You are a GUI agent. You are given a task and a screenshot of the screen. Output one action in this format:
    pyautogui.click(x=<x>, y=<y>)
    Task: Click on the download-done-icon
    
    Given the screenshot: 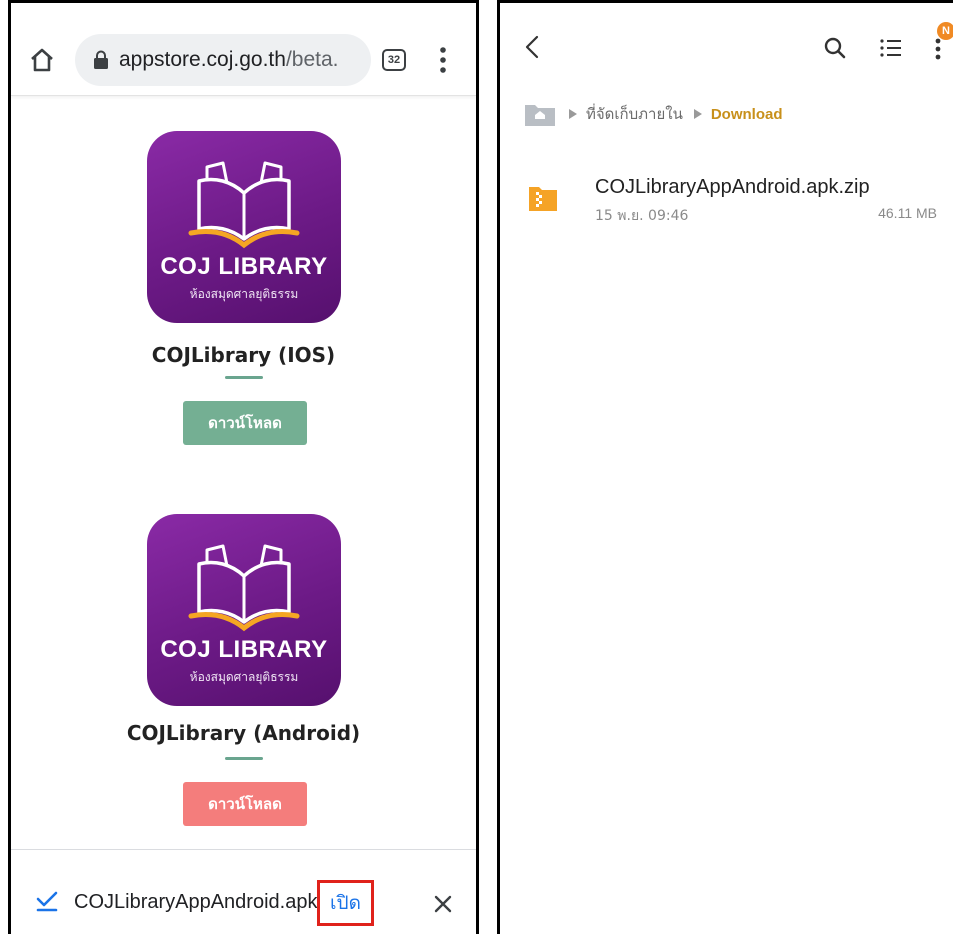 What is the action you would take?
    pyautogui.click(x=47, y=901)
    